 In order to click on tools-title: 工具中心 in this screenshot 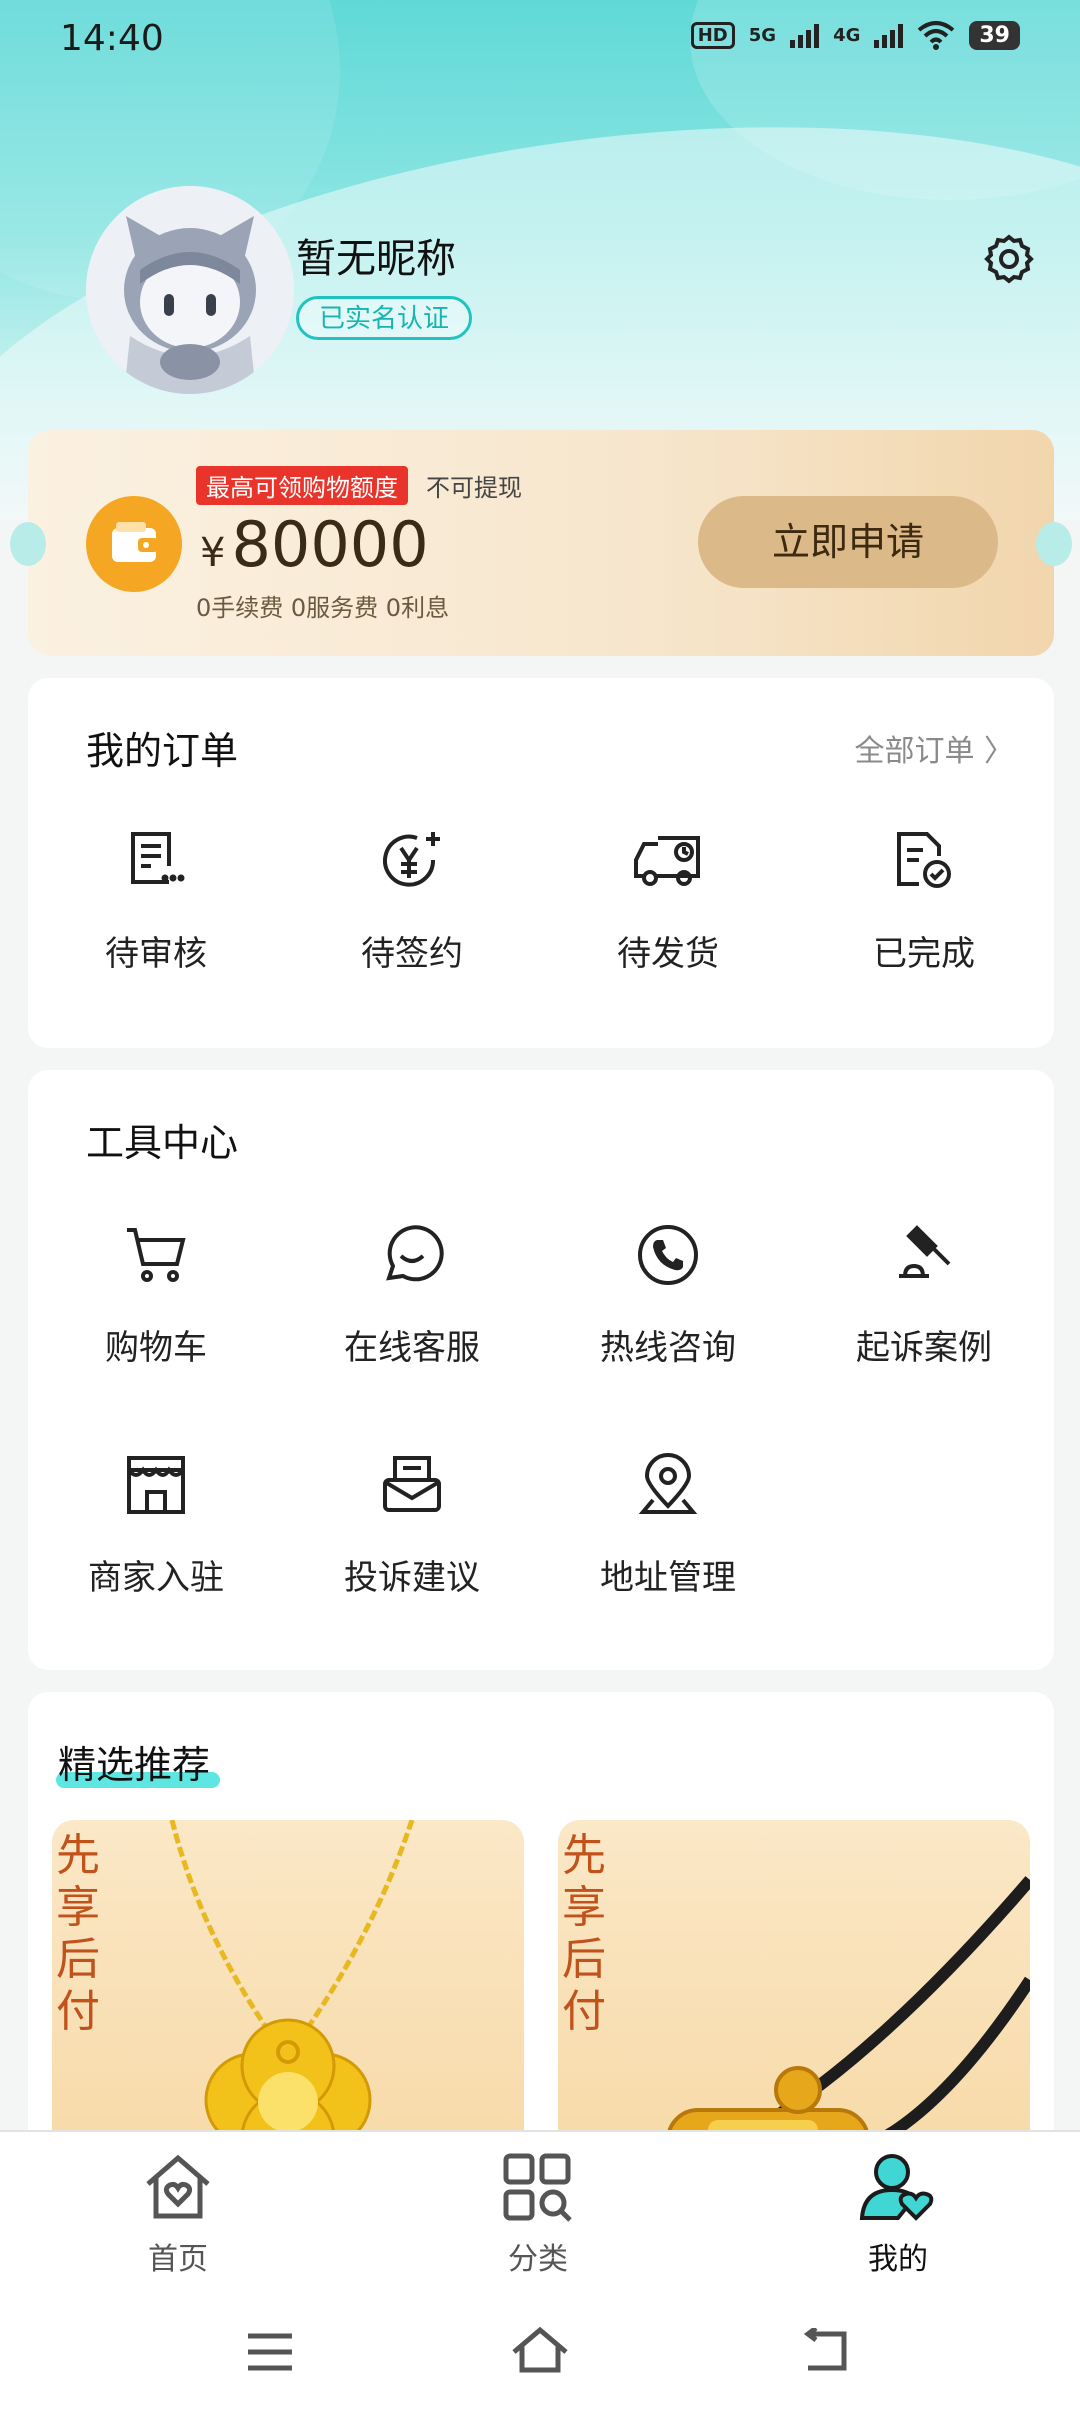, I will do `click(162, 1143)`.